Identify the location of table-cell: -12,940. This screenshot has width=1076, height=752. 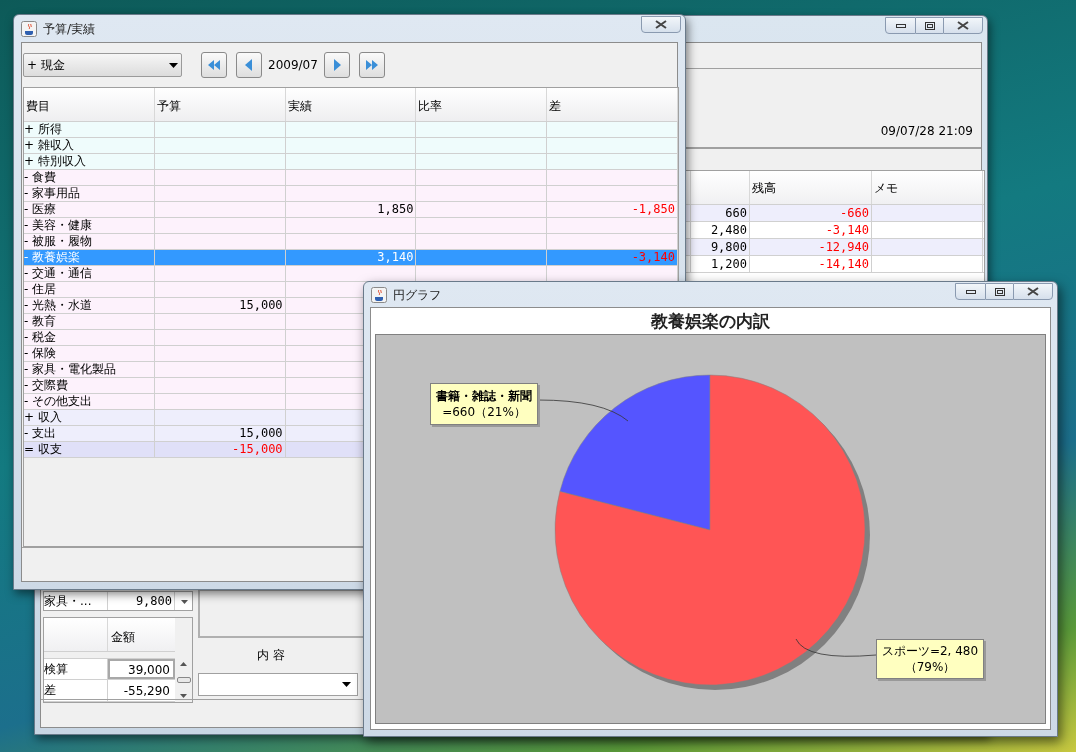
(811, 247).